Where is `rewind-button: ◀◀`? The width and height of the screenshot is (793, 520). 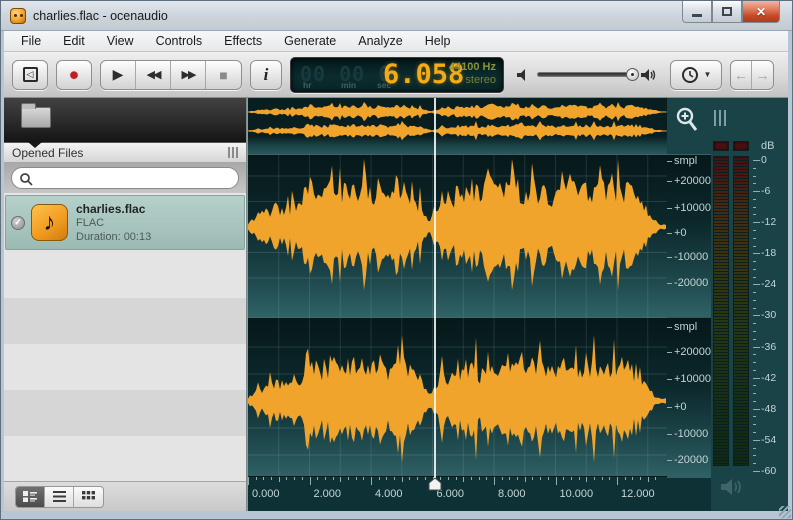
rewind-button: ◀◀ is located at coordinates (153, 74).